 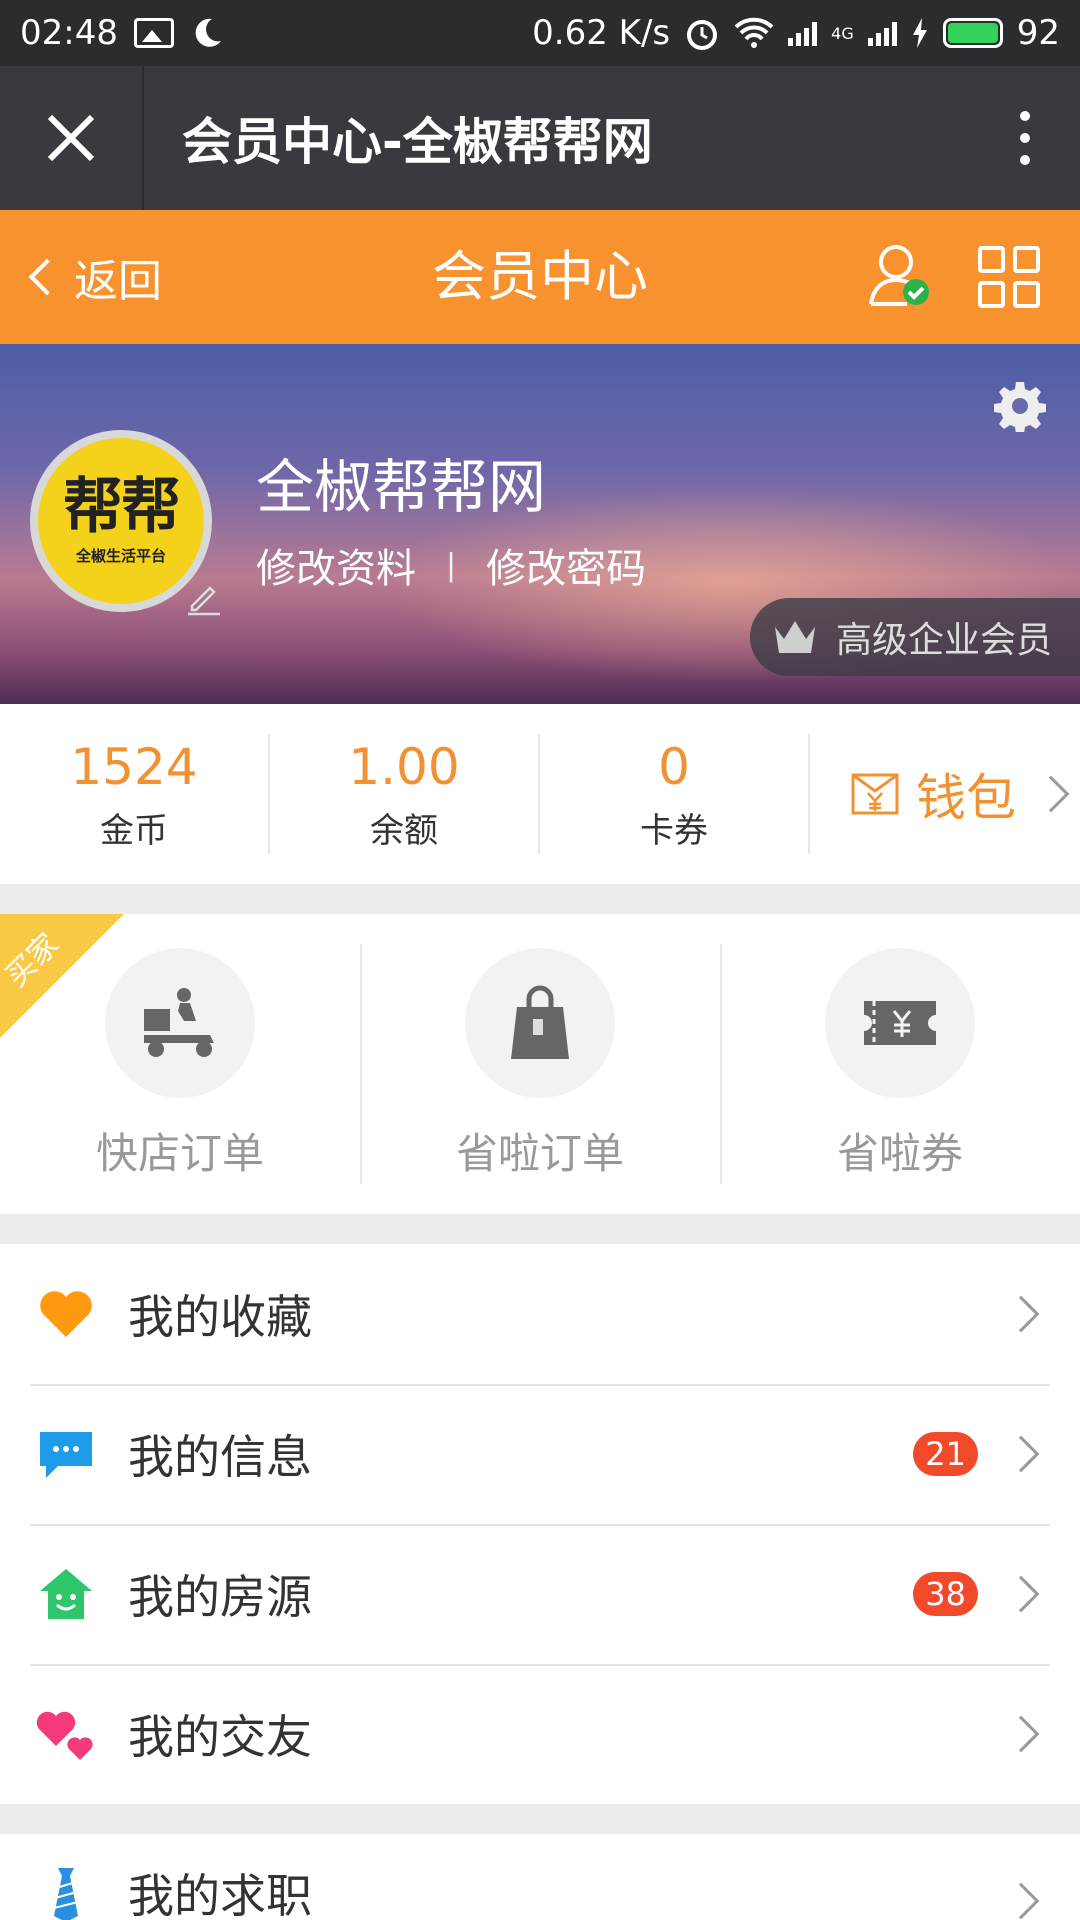 I want to click on more-menu-button, so click(x=1025, y=138).